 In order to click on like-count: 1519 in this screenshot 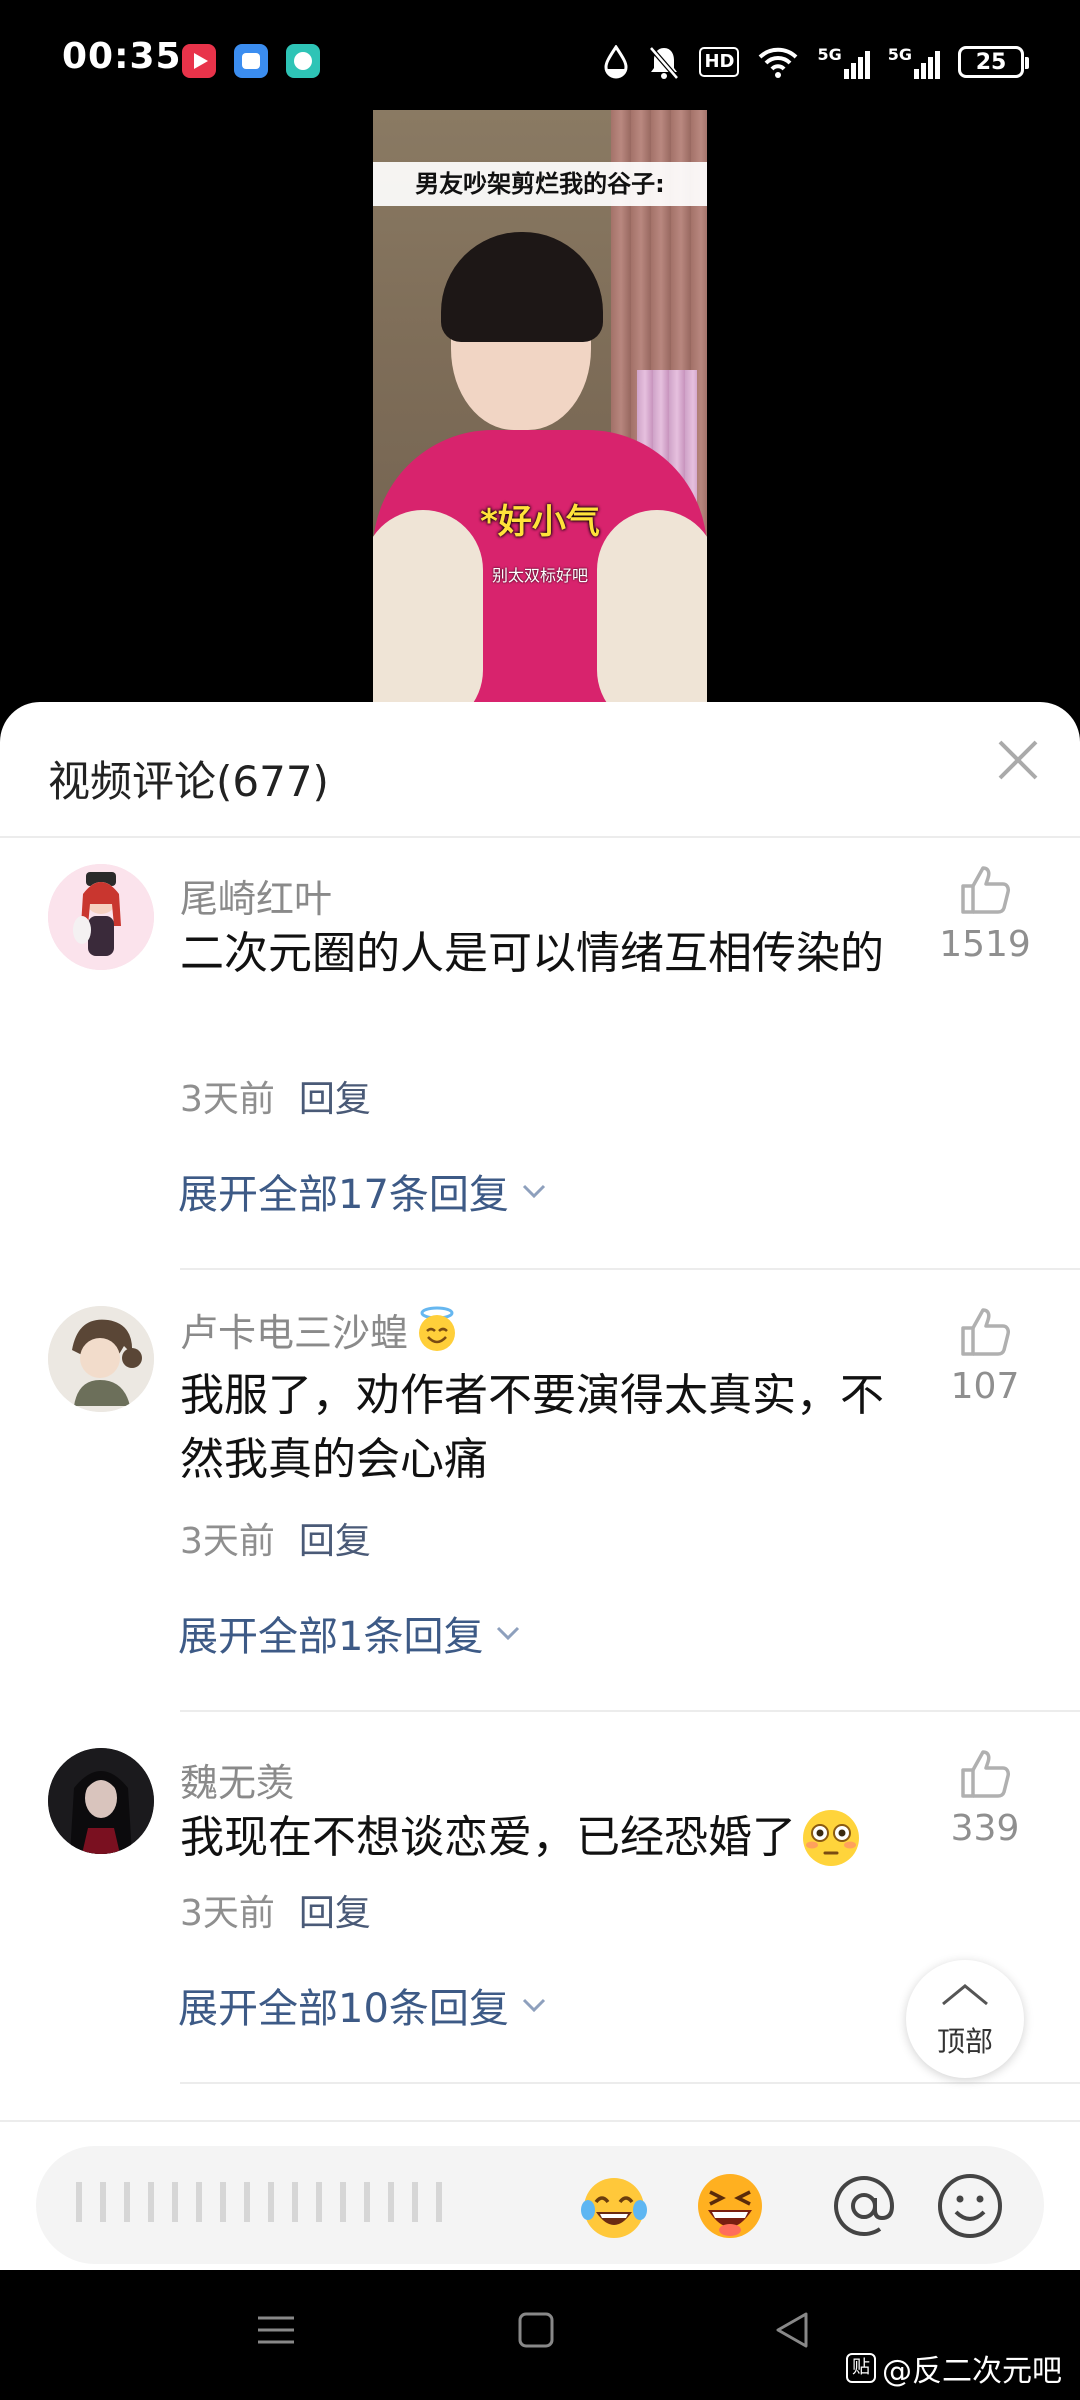, I will do `click(985, 944)`.